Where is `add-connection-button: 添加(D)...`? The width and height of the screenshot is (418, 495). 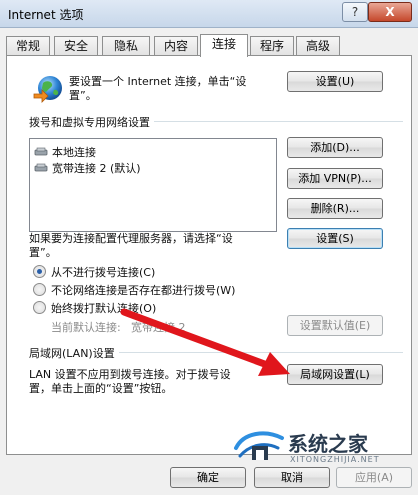
add-connection-button: 添加(D)... is located at coordinates (335, 147).